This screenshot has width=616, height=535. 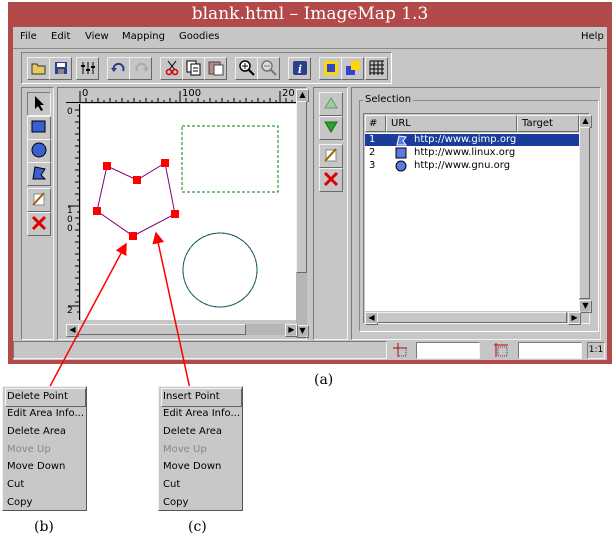 I want to click on menu-item-insert-point: Insert Point, so click(x=191, y=397).